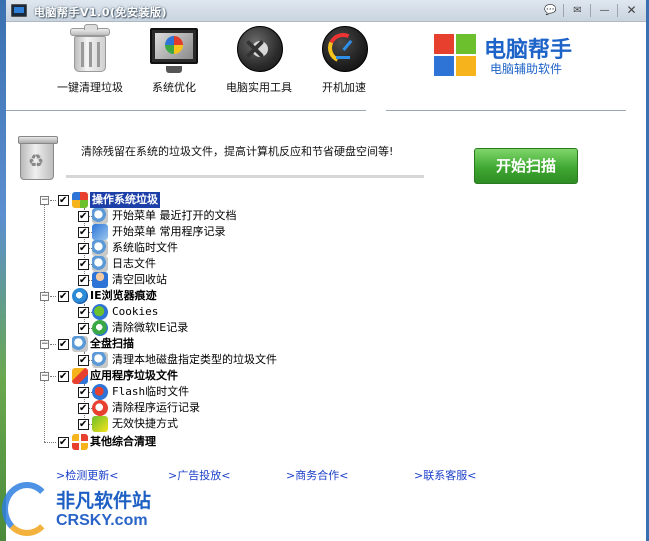  What do you see at coordinates (123, 295) in the screenshot?
I see `tree-group-label: IE浏览器痕迹` at bounding box center [123, 295].